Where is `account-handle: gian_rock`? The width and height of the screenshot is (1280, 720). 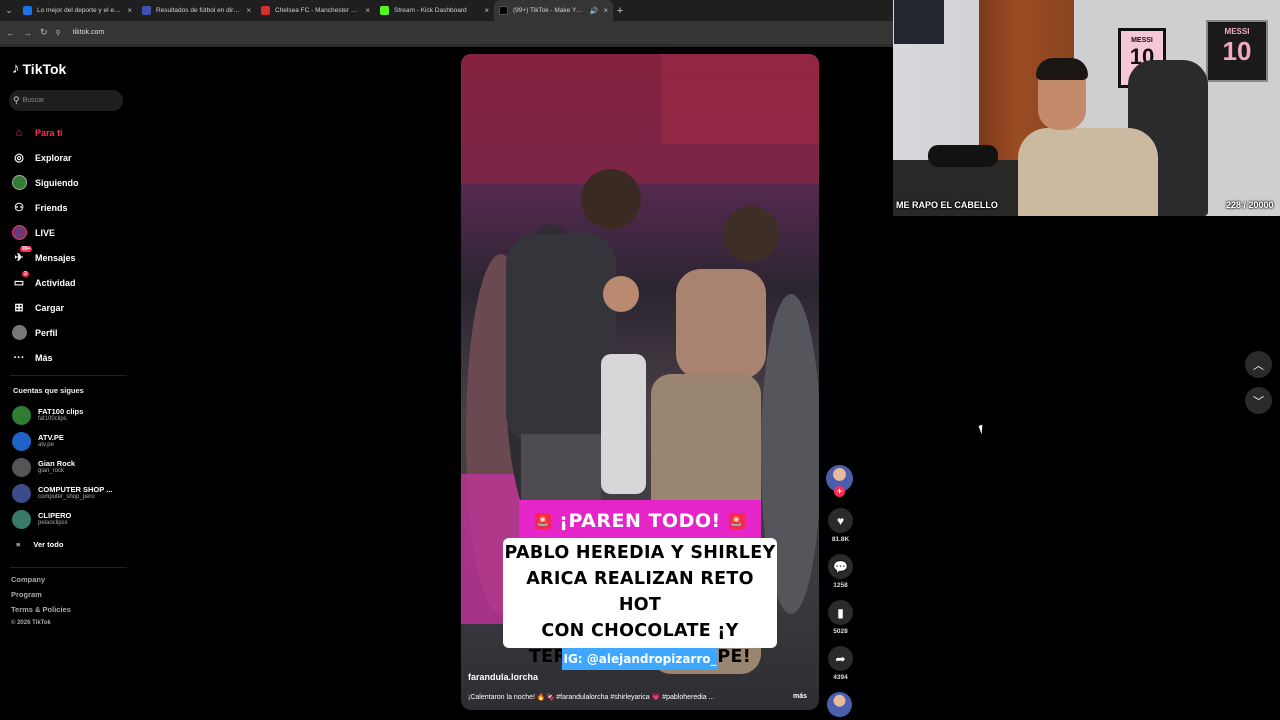 account-handle: gian_rock is located at coordinates (51, 471).